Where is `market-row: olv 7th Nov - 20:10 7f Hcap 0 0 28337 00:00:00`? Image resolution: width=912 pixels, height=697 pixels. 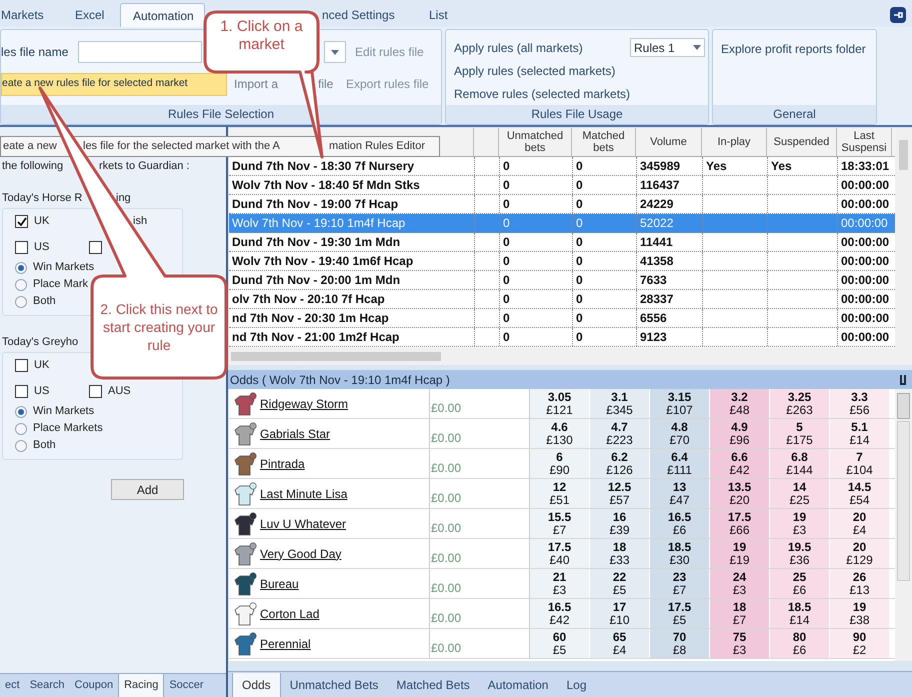 market-row: olv 7th Nov - 20:10 7f Hcap 0 0 28337 00:00:00 is located at coordinates (562, 299).